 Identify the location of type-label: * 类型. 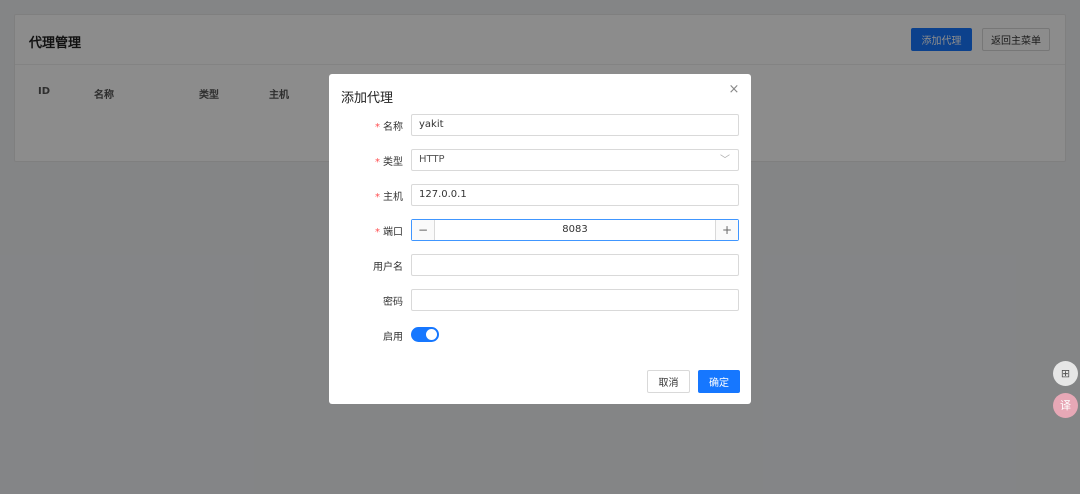
(389, 162).